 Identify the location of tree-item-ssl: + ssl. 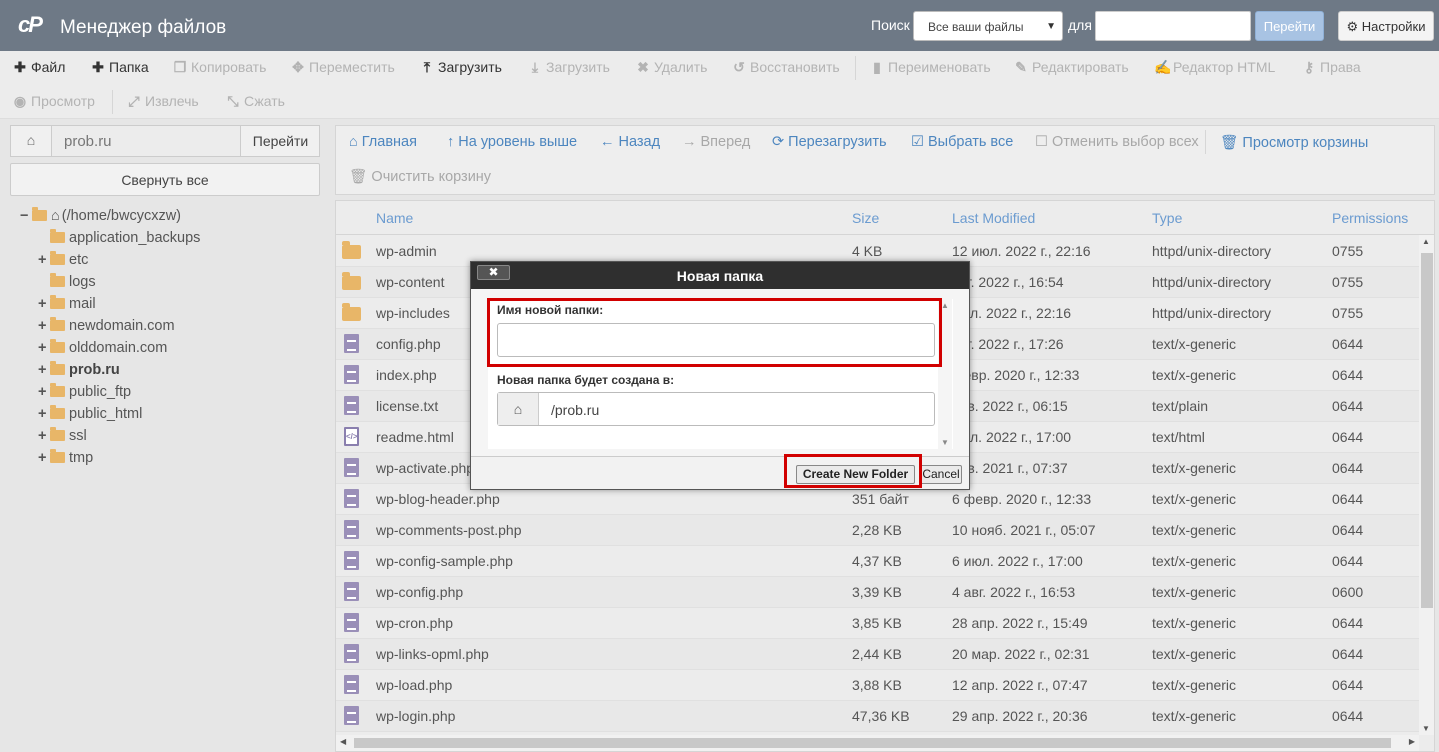
(62, 435).